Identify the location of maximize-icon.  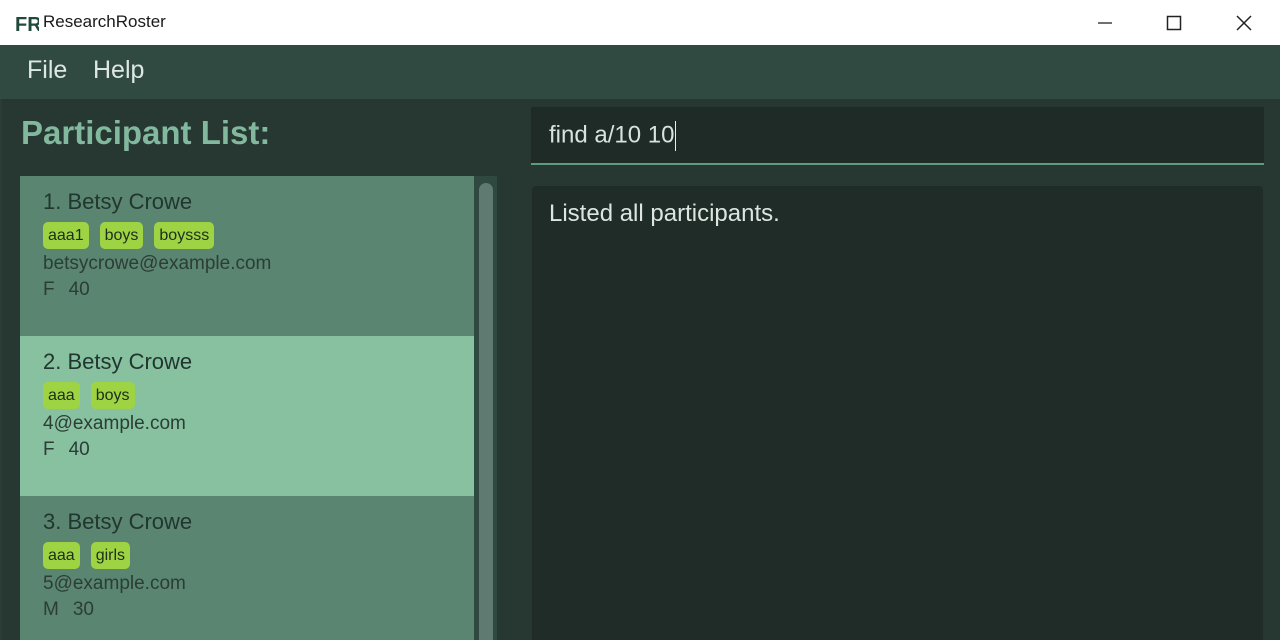
(1174, 22).